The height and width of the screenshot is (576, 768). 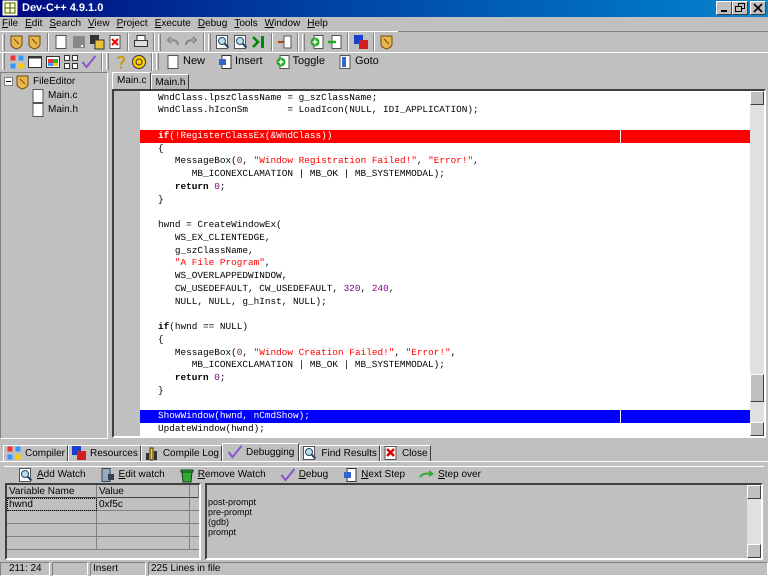 I want to click on indent-icon, so click(x=285, y=42).